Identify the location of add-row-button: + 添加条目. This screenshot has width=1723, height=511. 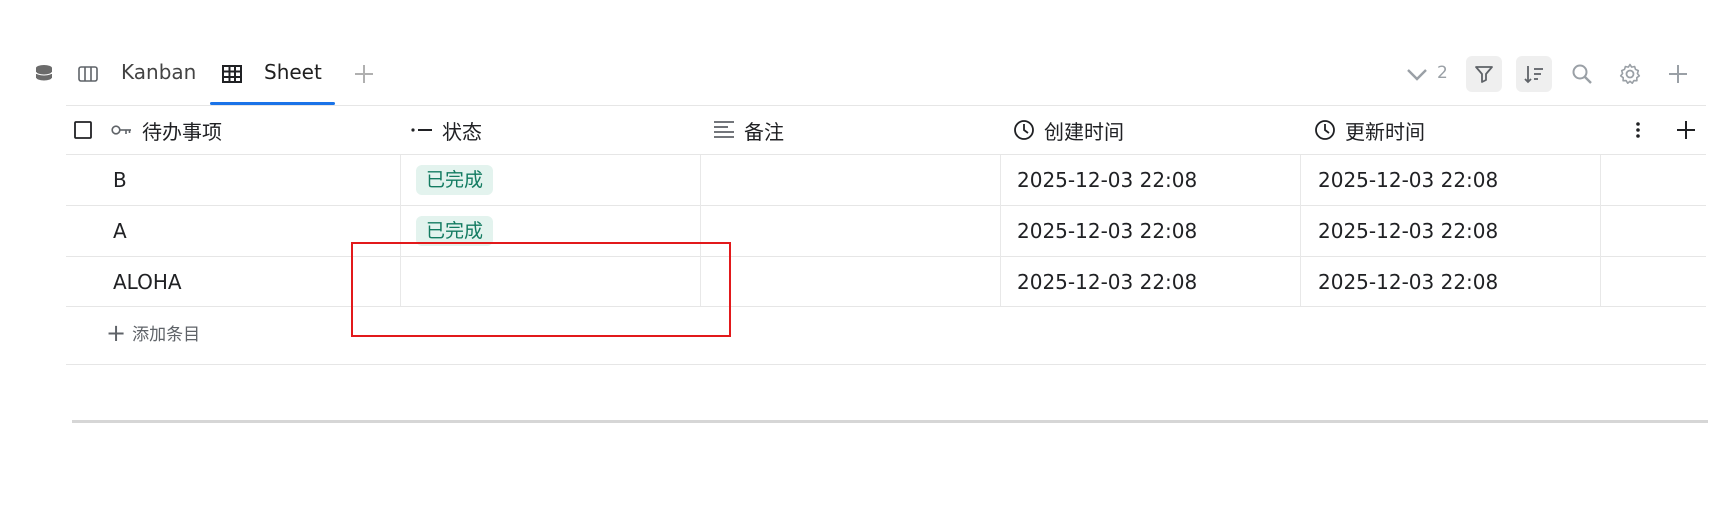
(153, 332).